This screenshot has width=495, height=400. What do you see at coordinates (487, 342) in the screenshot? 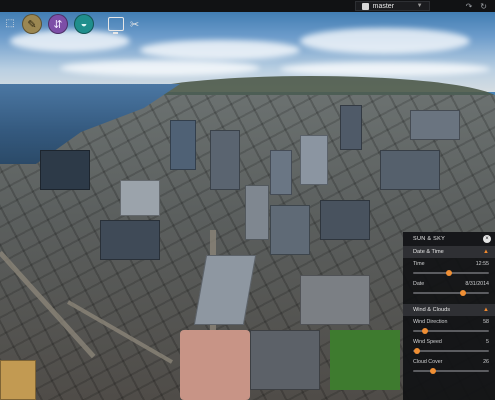
I see `slider-value: 5` at bounding box center [487, 342].